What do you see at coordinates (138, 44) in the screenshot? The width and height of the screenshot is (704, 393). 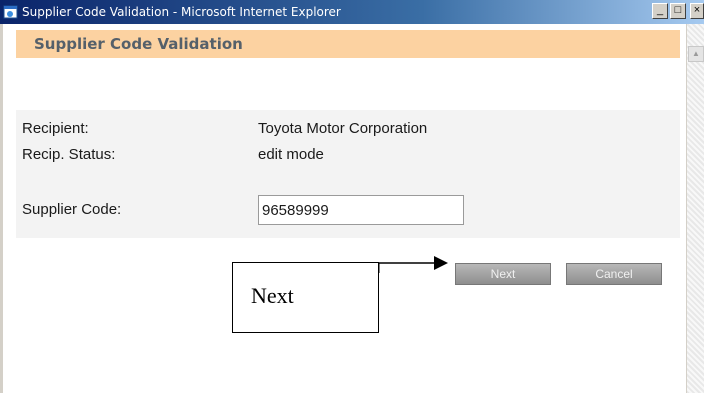 I see `page-title: Supplier Code Validation` at bounding box center [138, 44].